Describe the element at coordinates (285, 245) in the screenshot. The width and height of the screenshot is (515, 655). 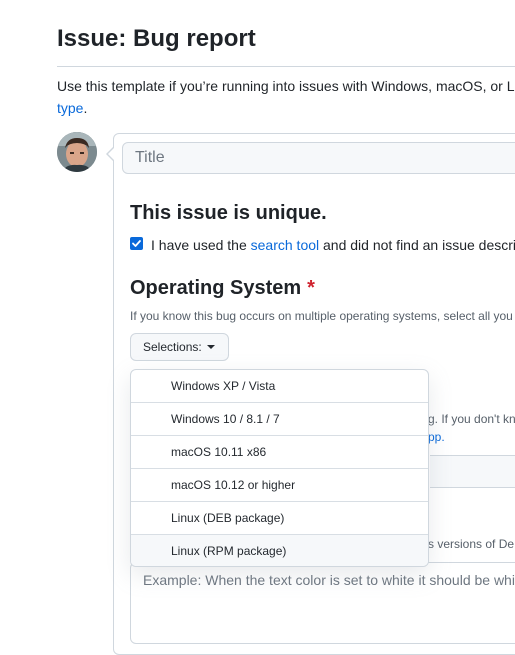
I see `search-tool-link: search tool` at that location.